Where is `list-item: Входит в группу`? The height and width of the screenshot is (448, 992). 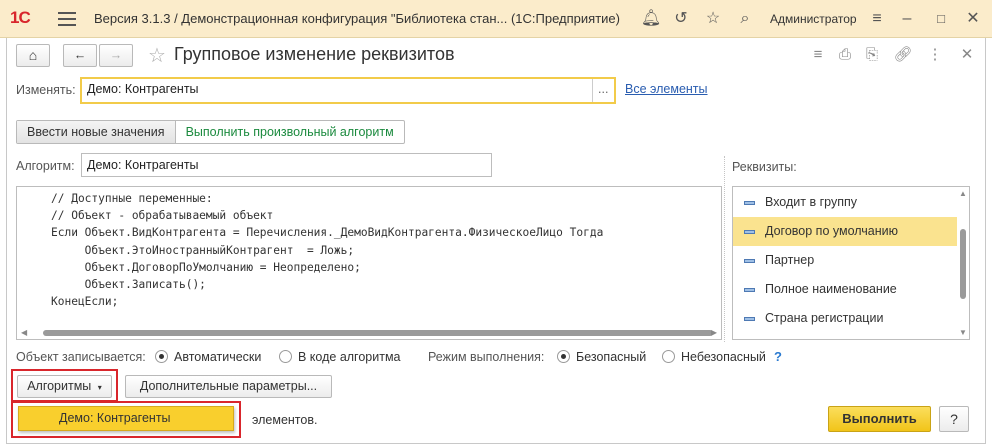
list-item: Входит в группу is located at coordinates (851, 202).